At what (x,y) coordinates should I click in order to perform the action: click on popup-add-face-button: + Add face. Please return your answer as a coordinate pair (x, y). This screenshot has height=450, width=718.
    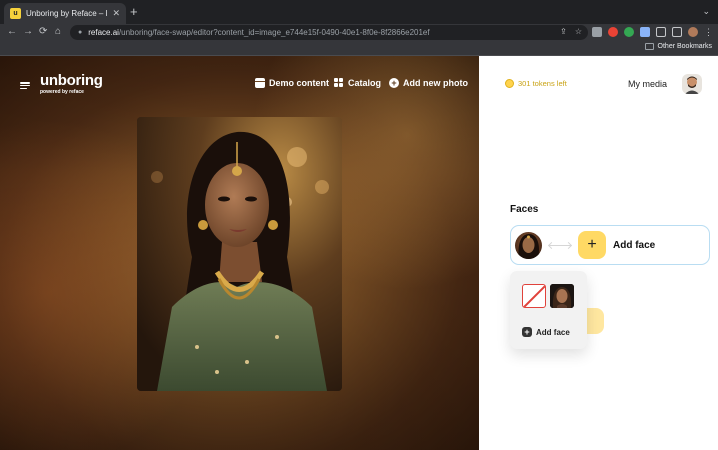
    Looking at the image, I should click on (546, 332).